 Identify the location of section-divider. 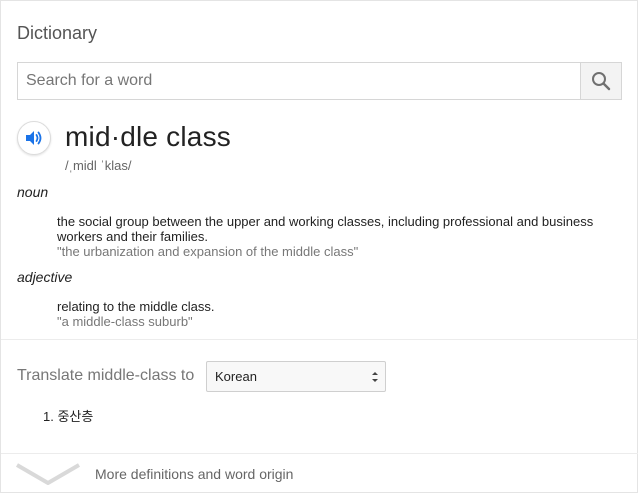
(319, 339).